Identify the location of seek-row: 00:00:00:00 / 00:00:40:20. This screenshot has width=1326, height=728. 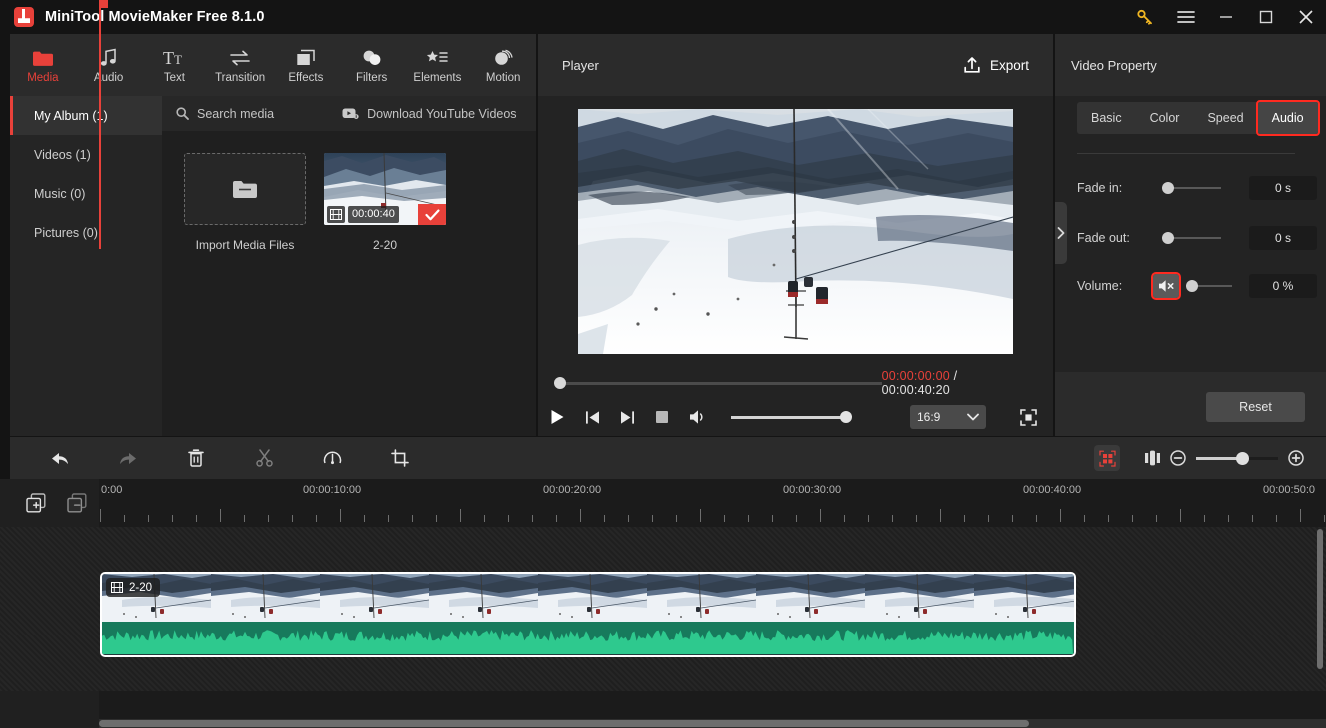
(795, 383).